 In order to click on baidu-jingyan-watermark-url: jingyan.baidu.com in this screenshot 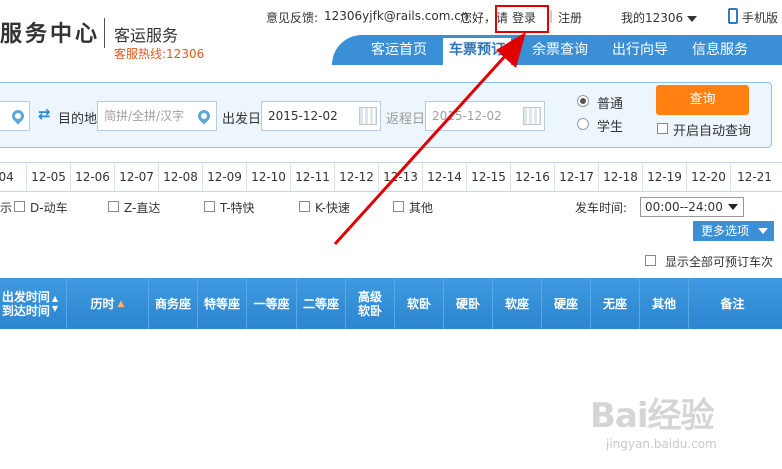, I will do `click(661, 444)`.